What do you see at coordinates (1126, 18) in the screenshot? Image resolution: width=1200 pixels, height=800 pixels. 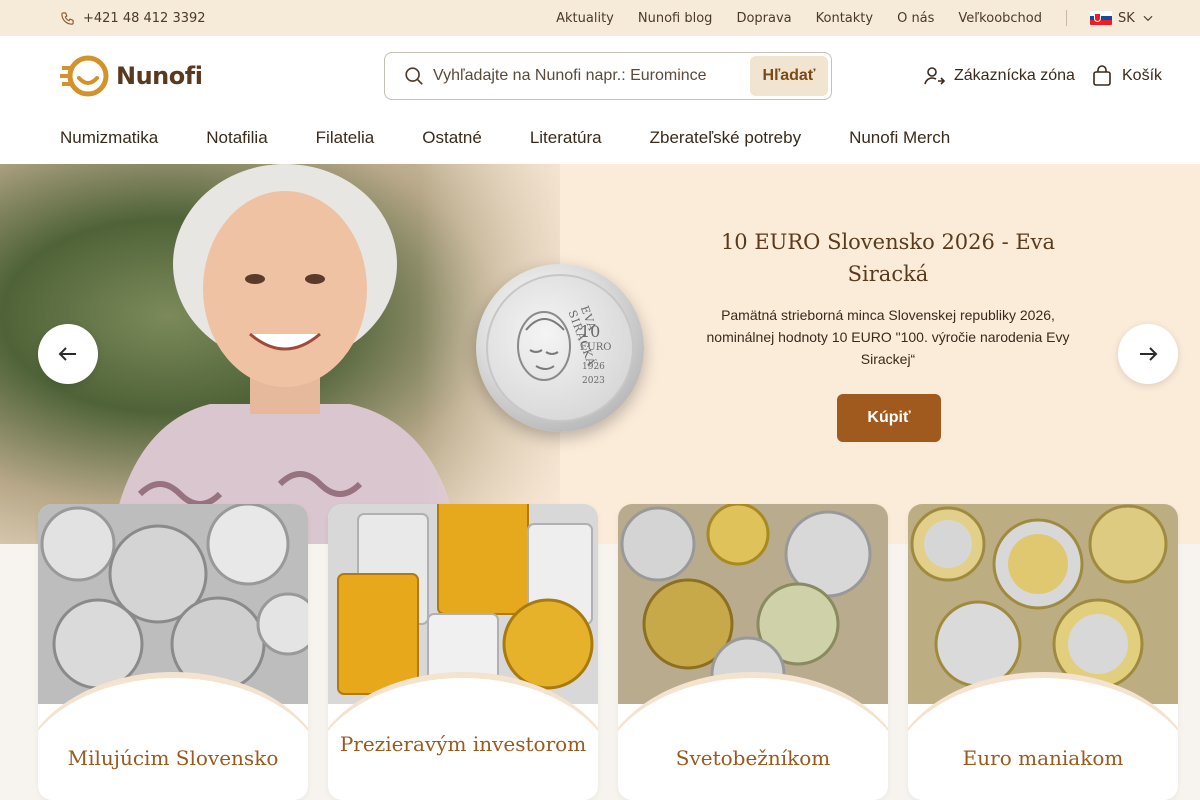 I see `language-code: SK` at bounding box center [1126, 18].